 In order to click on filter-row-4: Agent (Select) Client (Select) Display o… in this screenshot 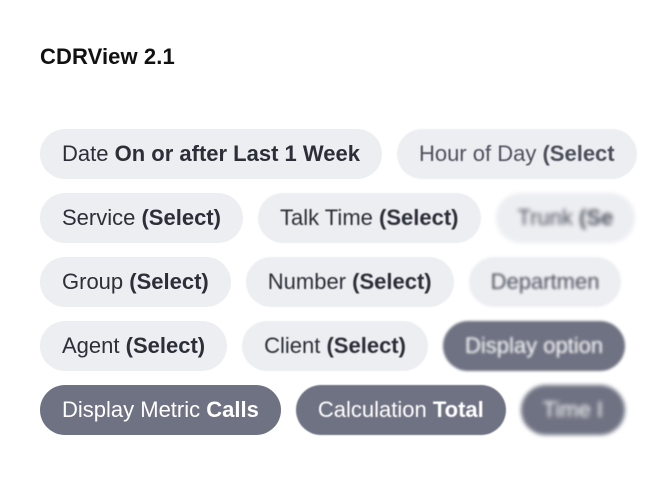, I will do `click(353, 346)`.